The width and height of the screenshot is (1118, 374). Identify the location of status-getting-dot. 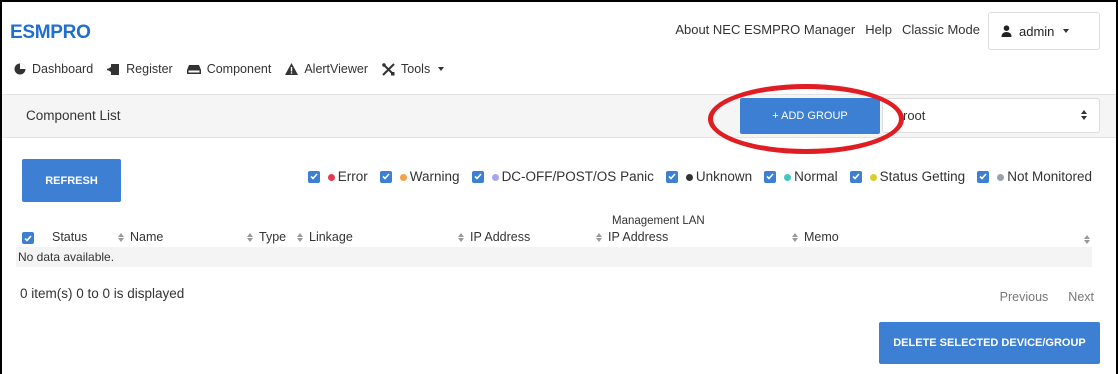
(873, 177).